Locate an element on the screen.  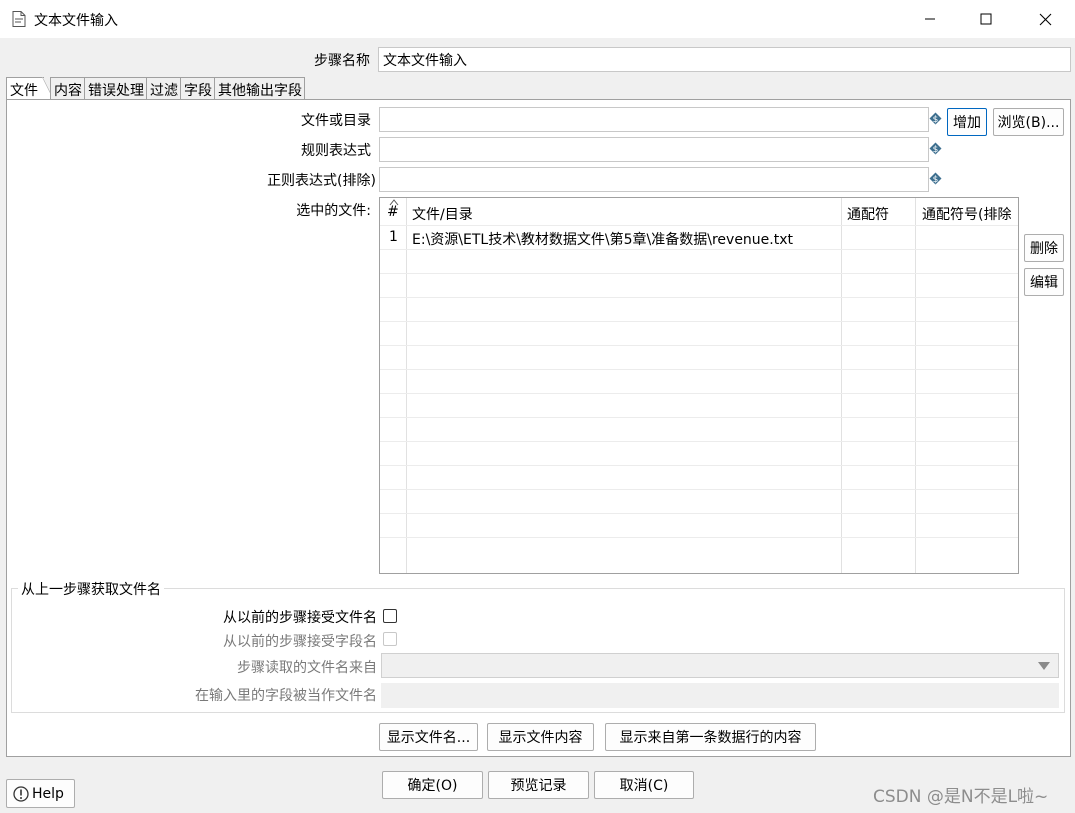
regex-label: 规则表达式 is located at coordinates (336, 151).